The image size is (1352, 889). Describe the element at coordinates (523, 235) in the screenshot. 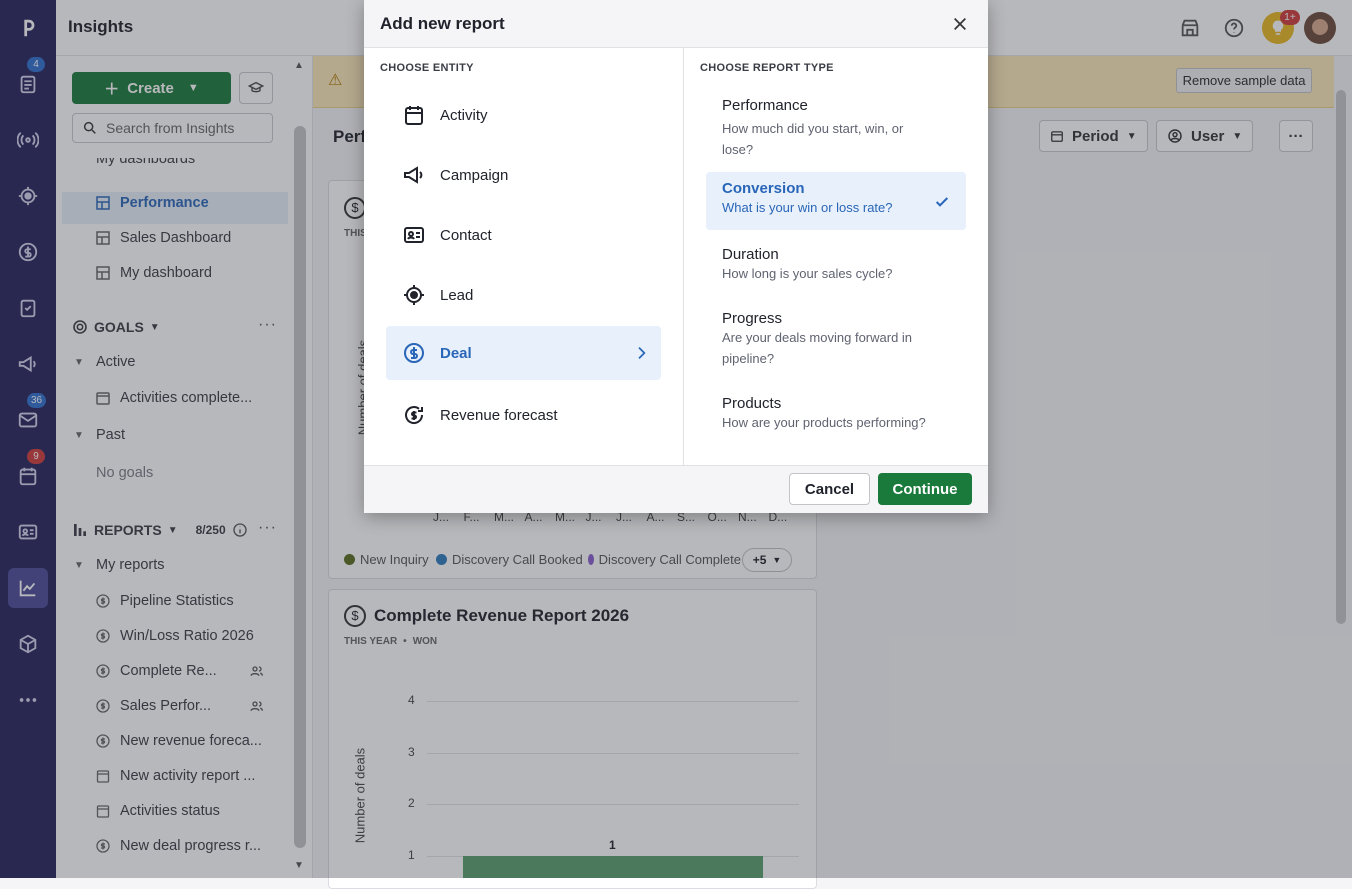

I see `entity-contact: Contact` at that location.